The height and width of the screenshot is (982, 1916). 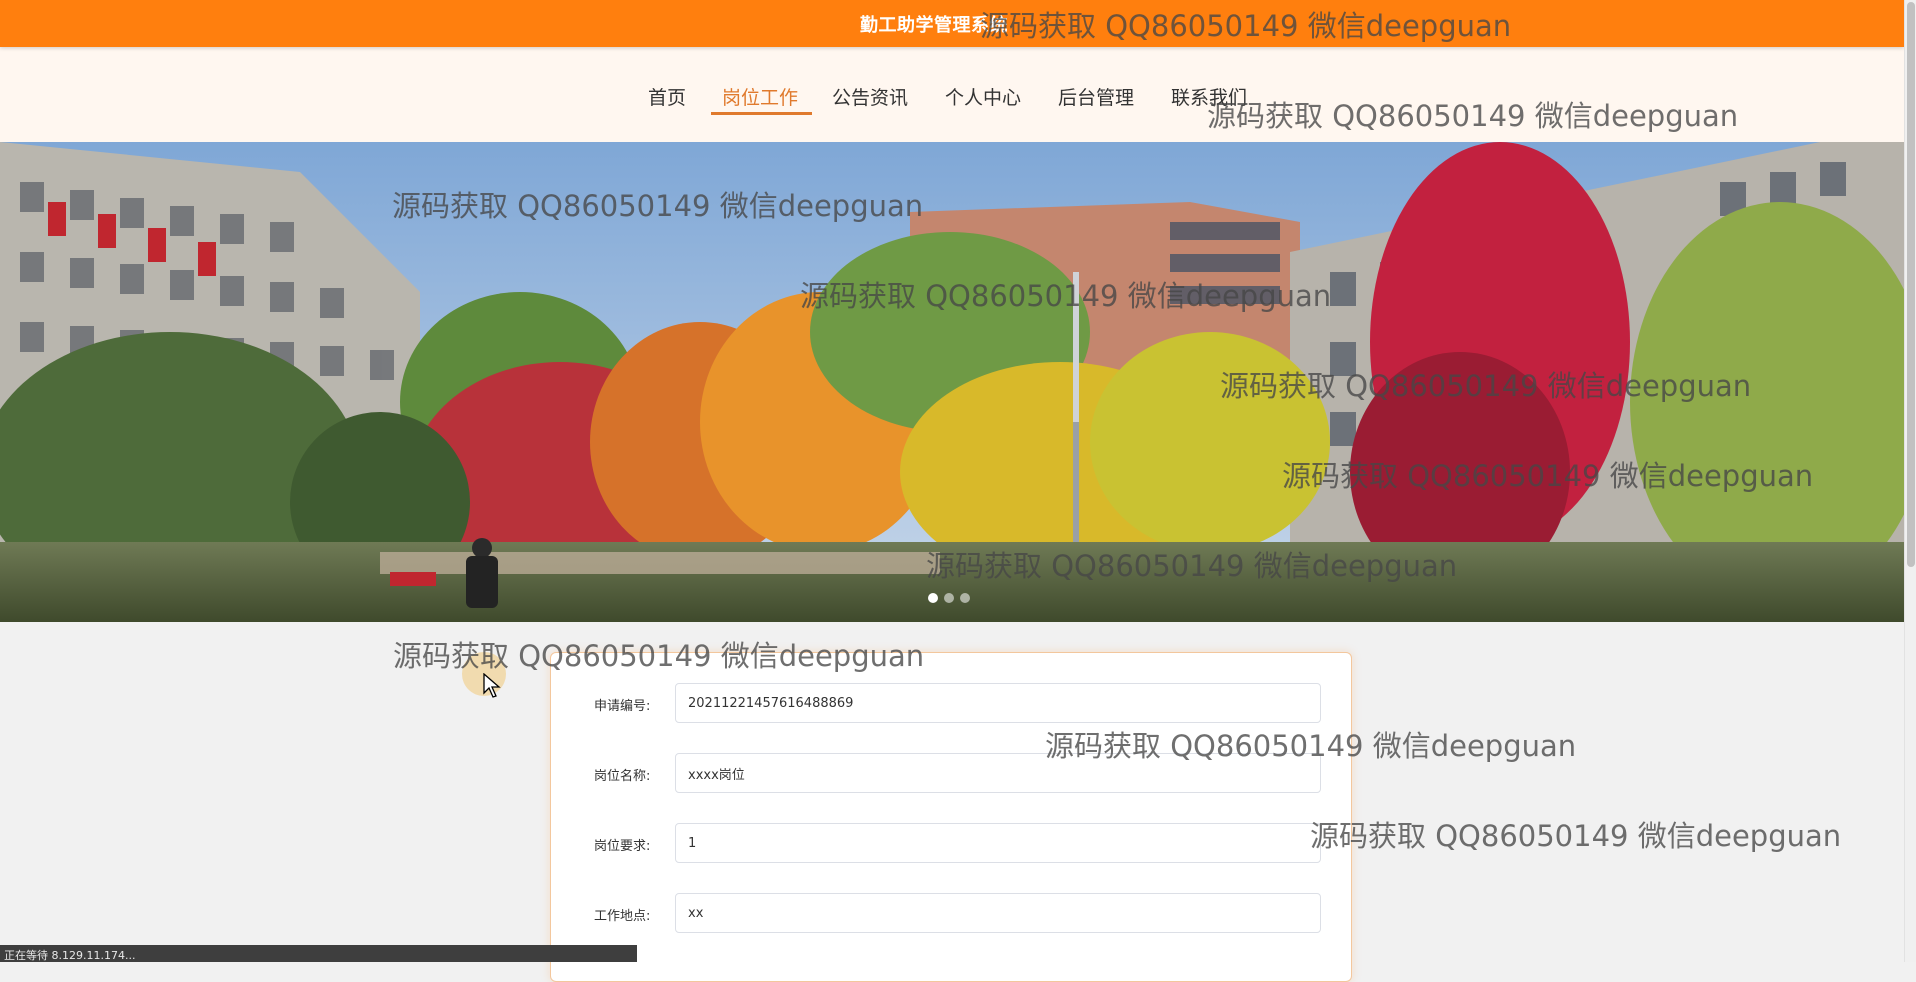 I want to click on top-header-bar: 勤工助学管理系统, so click(x=952, y=23).